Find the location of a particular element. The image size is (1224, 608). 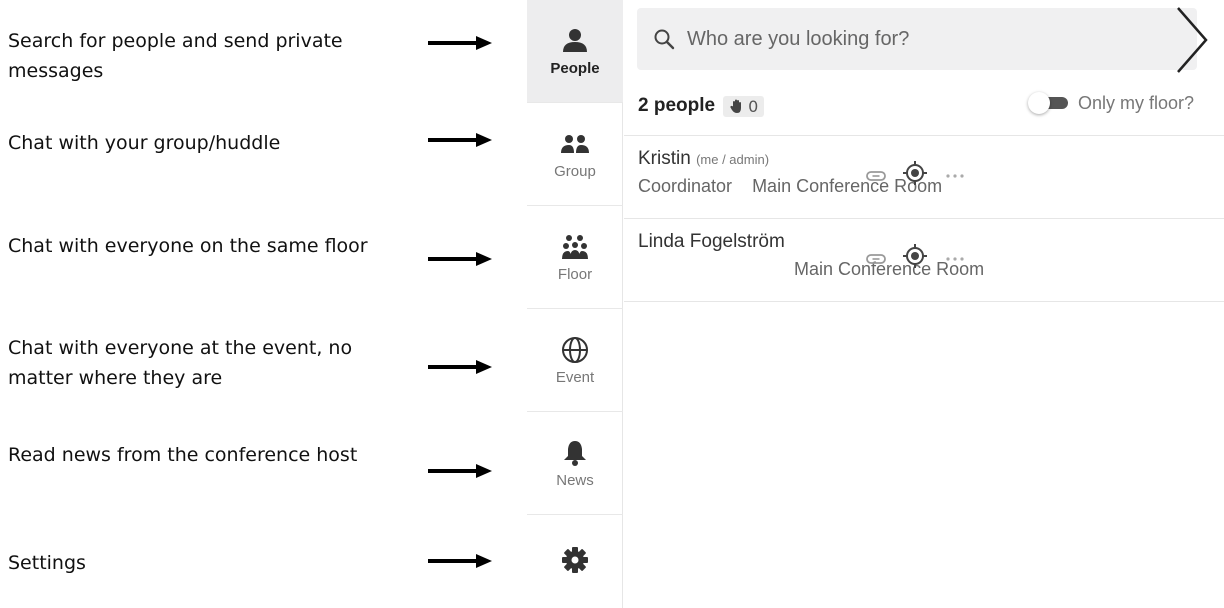

sidebar-item-group: Group is located at coordinates (575, 154).